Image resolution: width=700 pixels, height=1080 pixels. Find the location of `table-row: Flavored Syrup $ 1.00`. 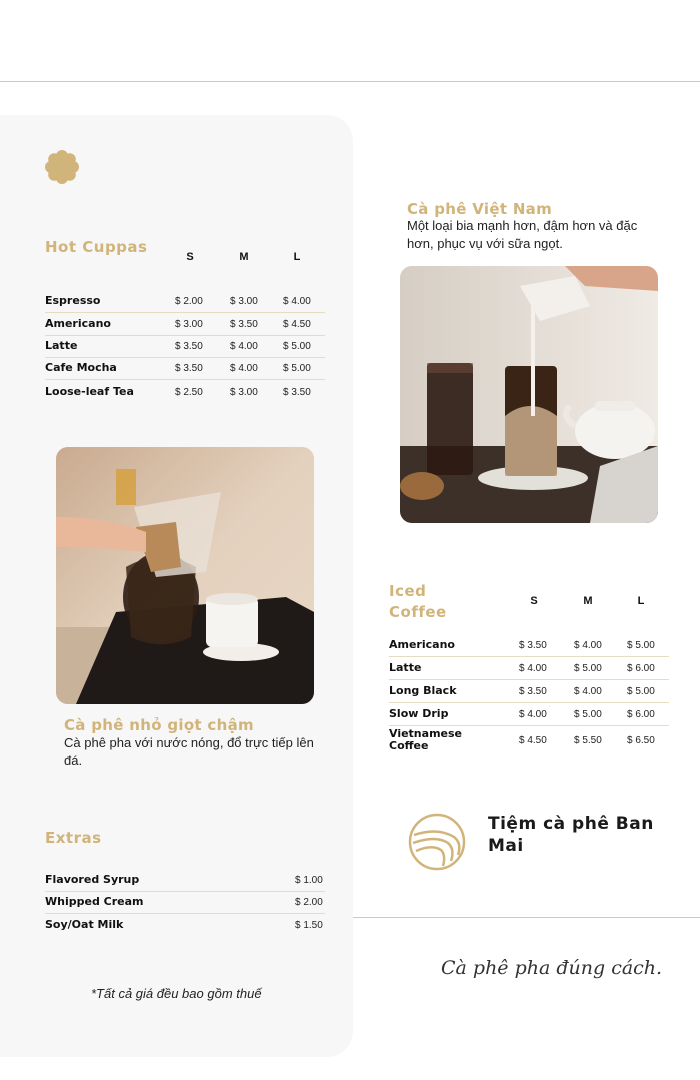

table-row: Flavored Syrup $ 1.00 is located at coordinates (185, 880).